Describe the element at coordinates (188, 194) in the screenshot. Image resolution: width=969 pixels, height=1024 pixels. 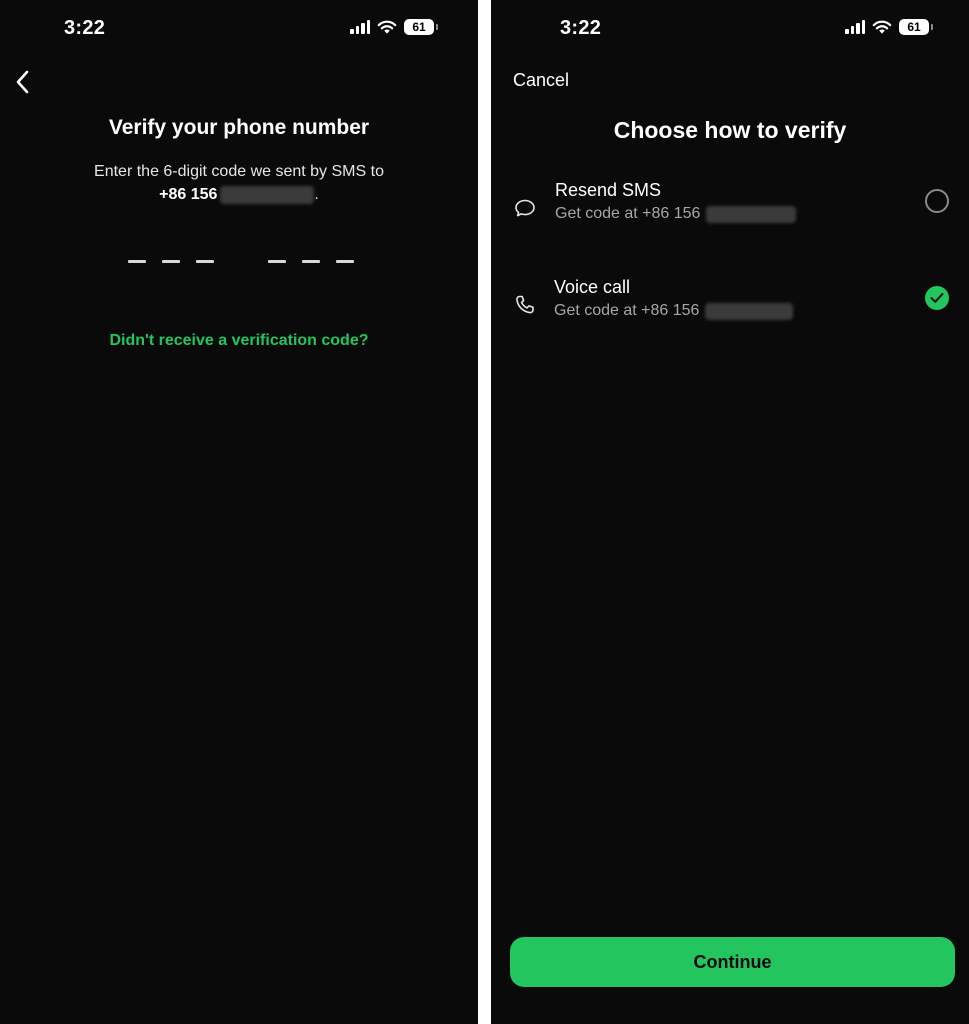
I see `phone-prefix: +86 156` at that location.